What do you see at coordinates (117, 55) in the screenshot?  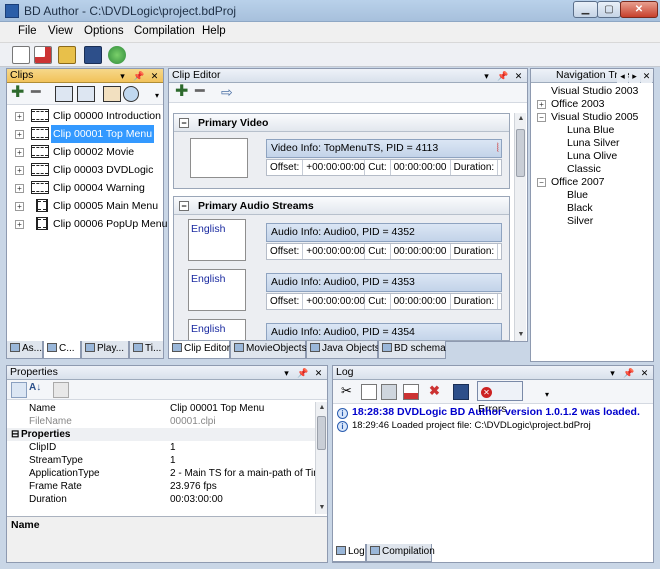 I see `compile-globe-icon` at bounding box center [117, 55].